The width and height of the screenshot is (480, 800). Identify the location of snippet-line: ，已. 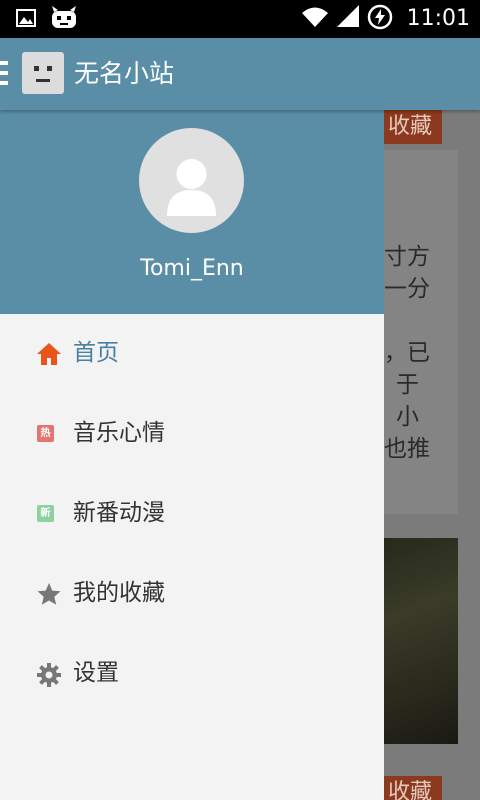
(407, 353).